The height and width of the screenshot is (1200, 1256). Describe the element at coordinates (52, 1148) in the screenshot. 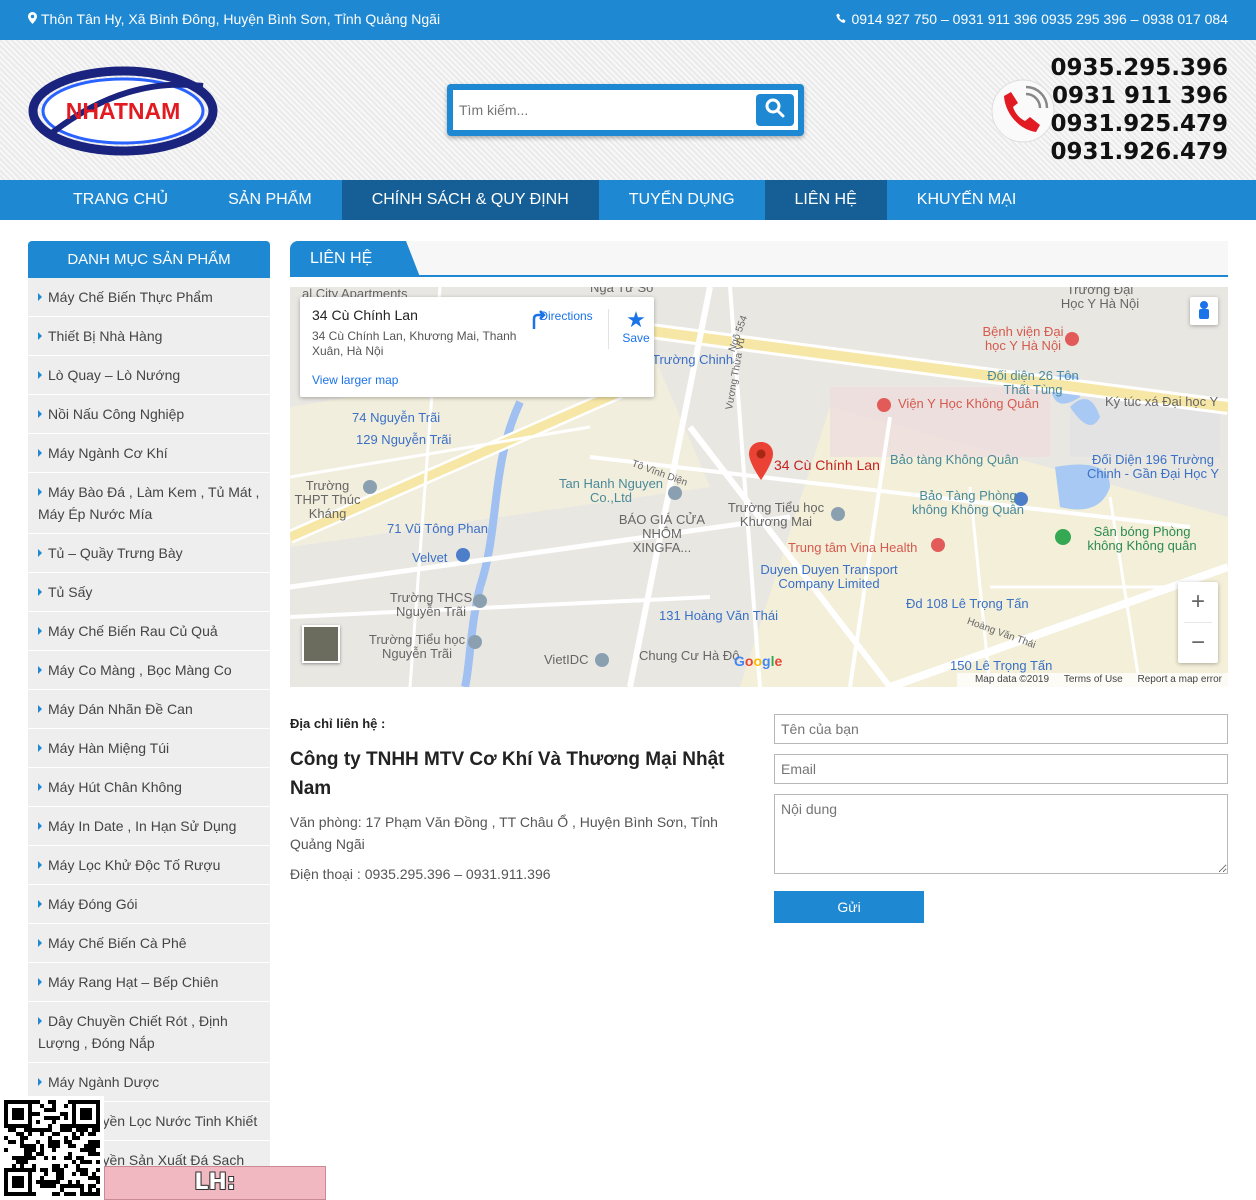

I see `qr-code` at that location.